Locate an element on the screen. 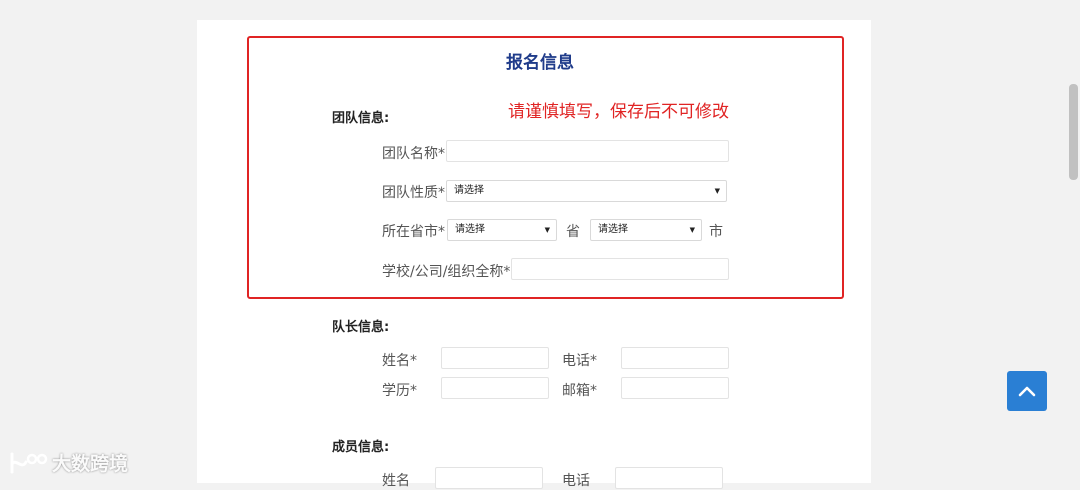  member-name-input is located at coordinates (489, 478).